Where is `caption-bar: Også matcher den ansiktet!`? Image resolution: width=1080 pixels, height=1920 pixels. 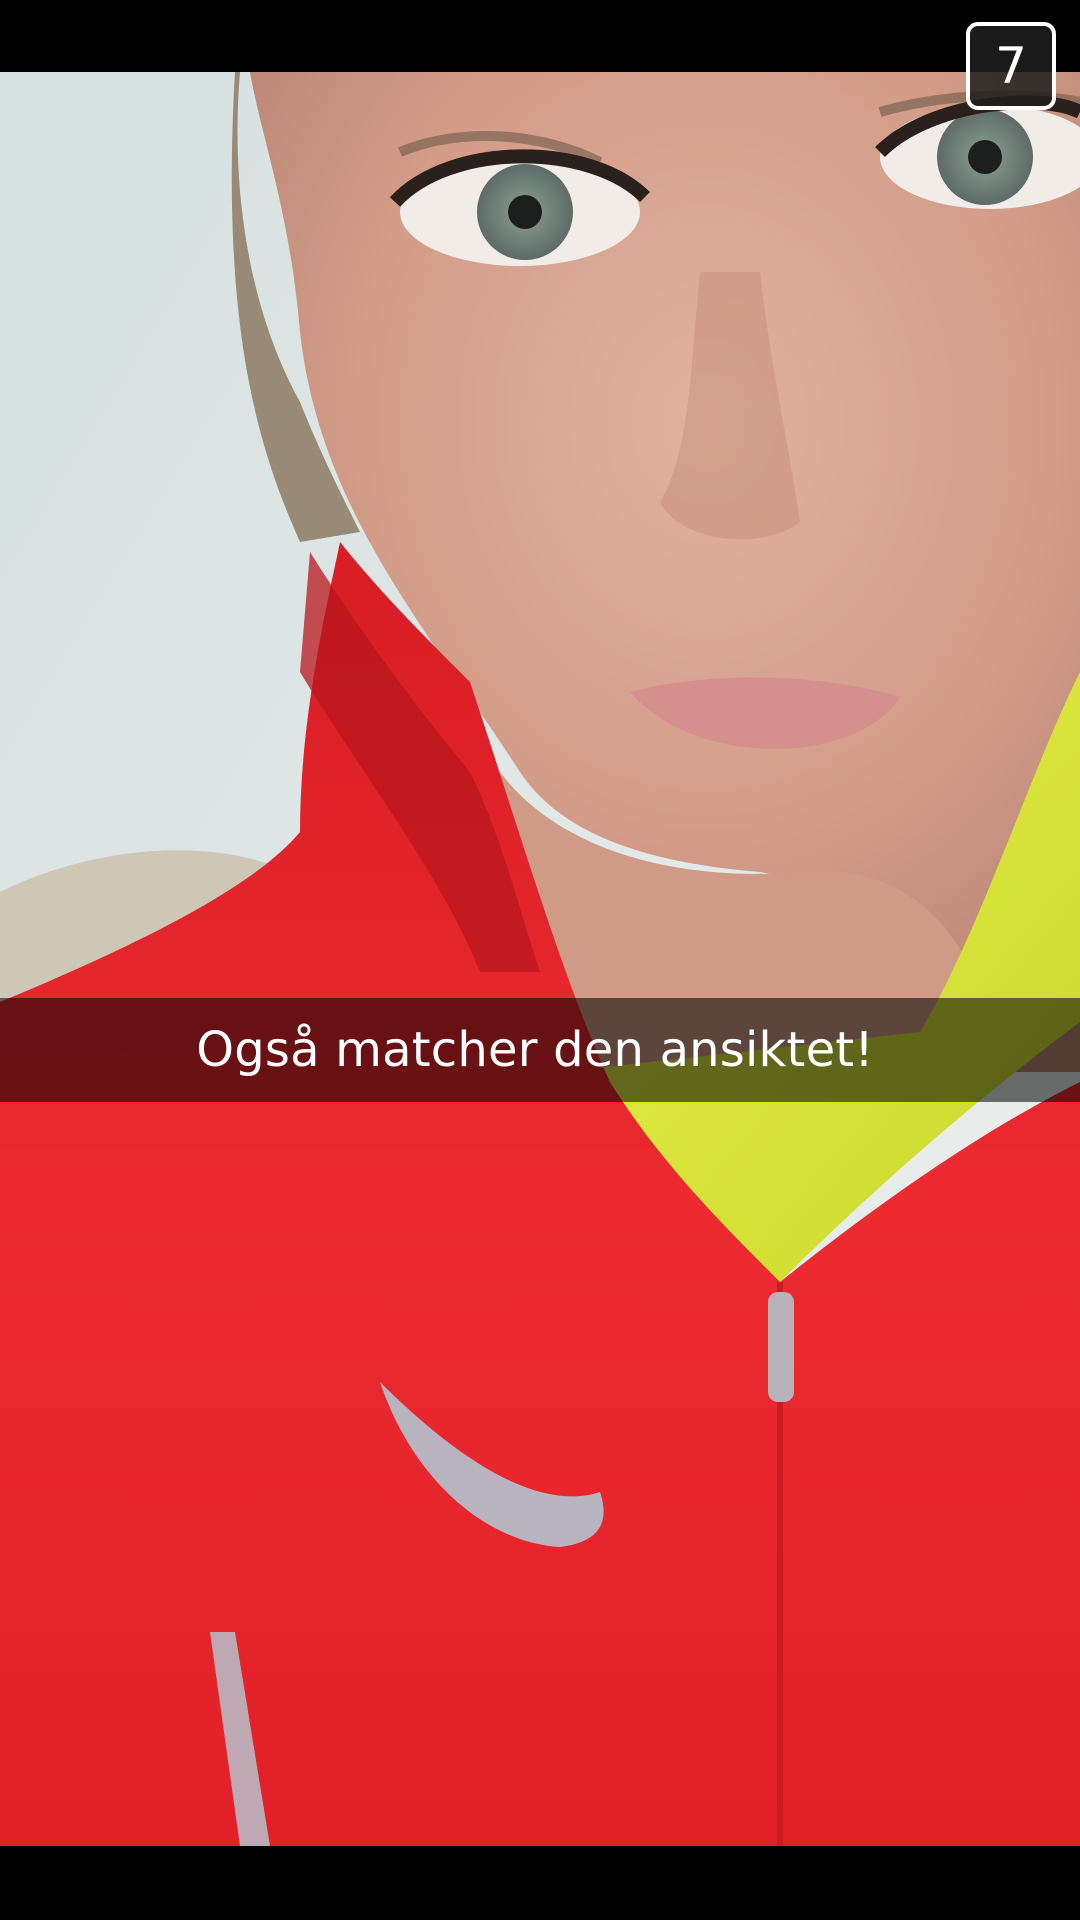
caption-bar: Også matcher den ansiktet! is located at coordinates (540, 1050).